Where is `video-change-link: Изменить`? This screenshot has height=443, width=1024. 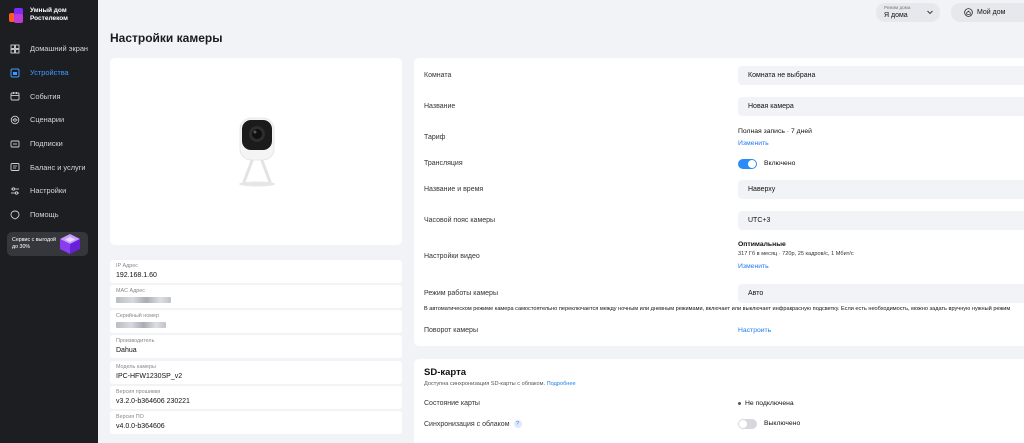 video-change-link: Изменить is located at coordinates (753, 266).